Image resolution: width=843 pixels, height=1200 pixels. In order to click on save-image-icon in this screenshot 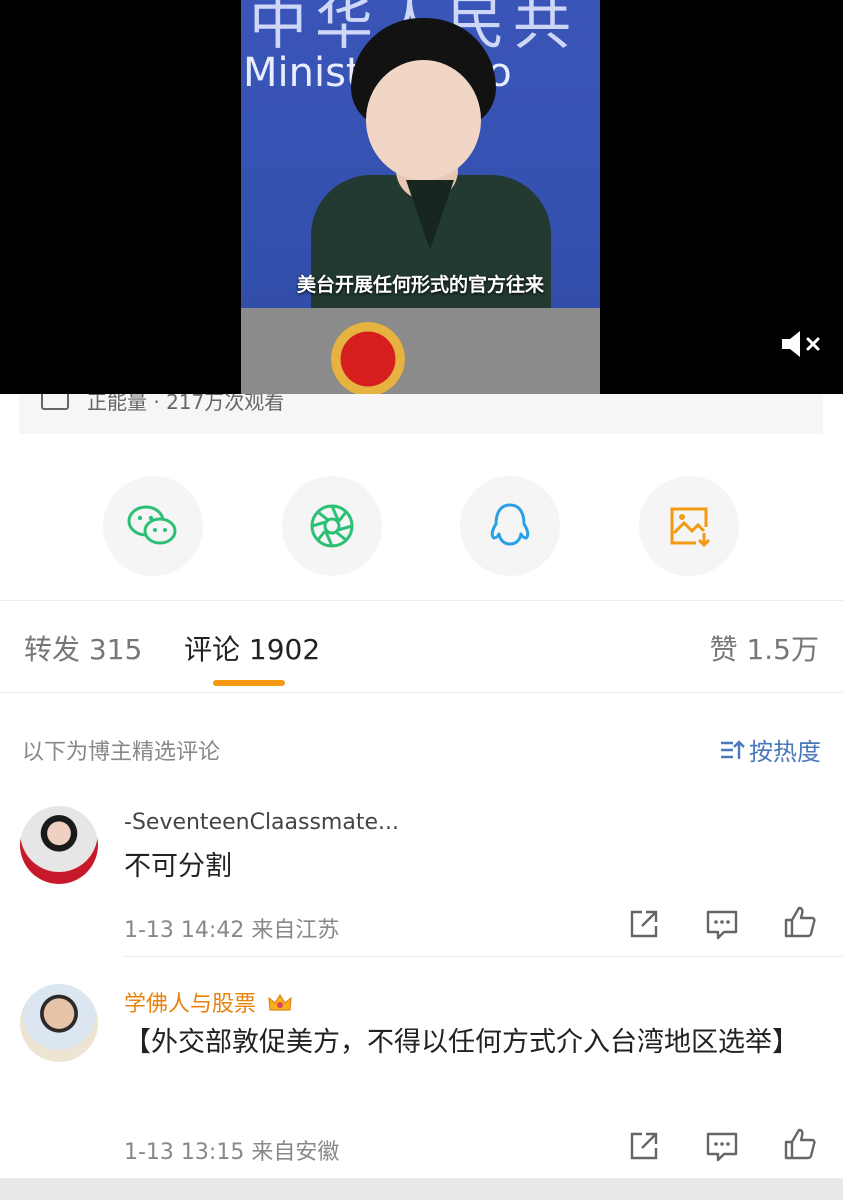, I will do `click(690, 527)`.